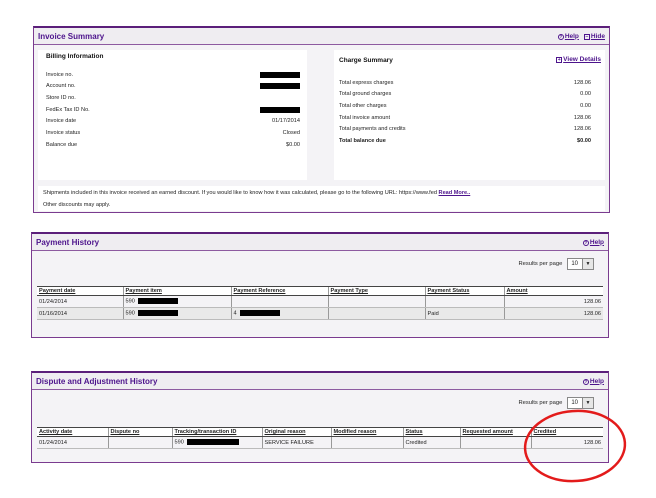 The height and width of the screenshot is (498, 656). Describe the element at coordinates (363, 106) in the screenshot. I see `charge-label: Total other charges` at that location.